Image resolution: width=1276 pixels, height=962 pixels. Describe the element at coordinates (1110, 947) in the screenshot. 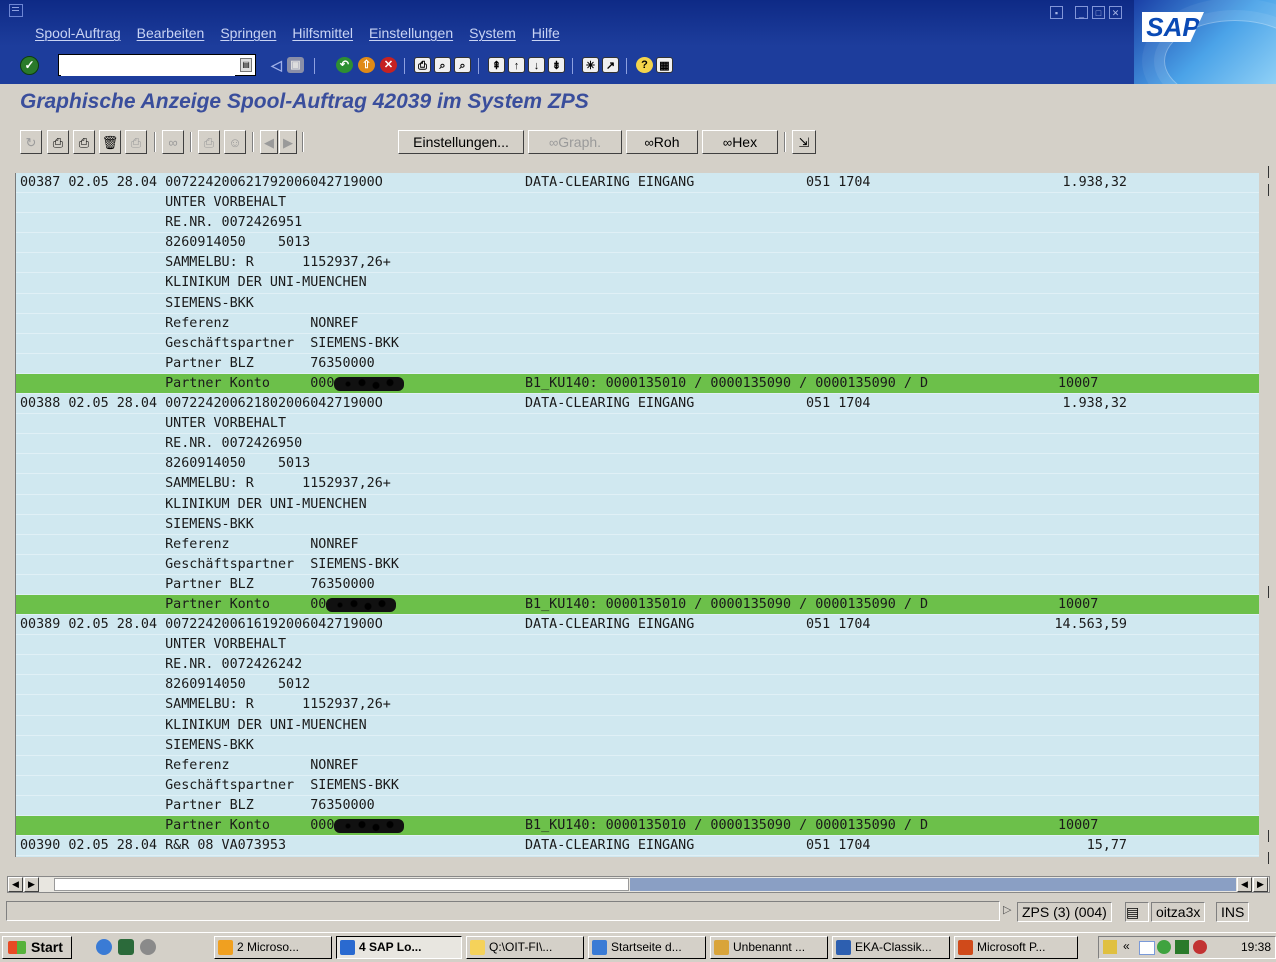

I see `tray-help-icon` at that location.